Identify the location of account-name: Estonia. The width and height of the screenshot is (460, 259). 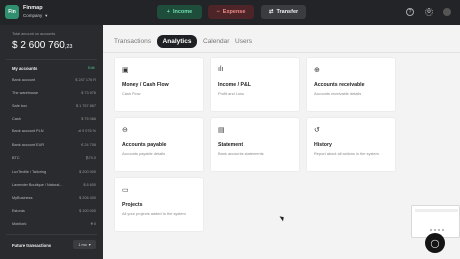
(18, 211).